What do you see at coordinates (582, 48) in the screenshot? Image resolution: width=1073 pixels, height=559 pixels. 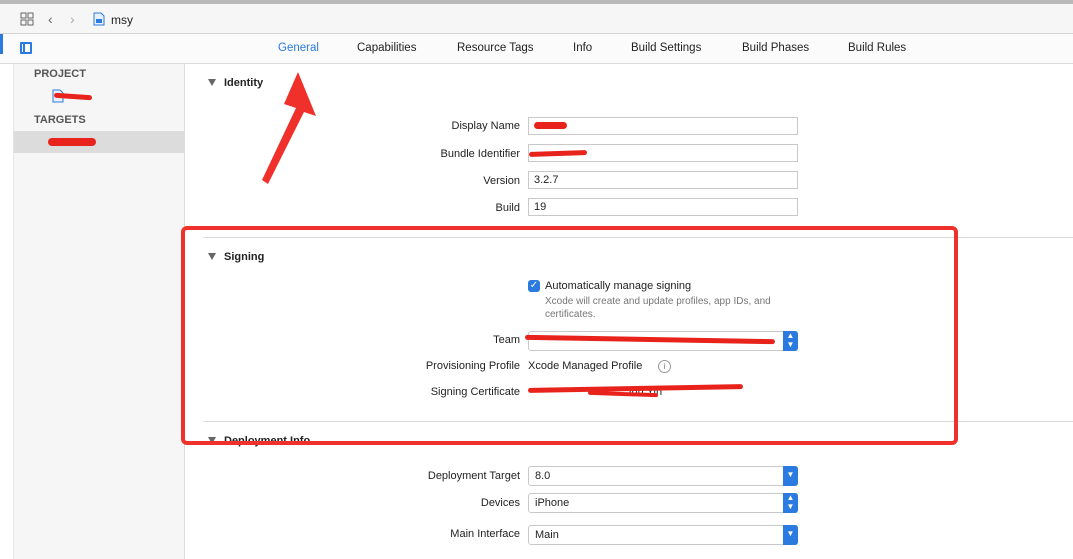 I see `tab-info: Info` at bounding box center [582, 48].